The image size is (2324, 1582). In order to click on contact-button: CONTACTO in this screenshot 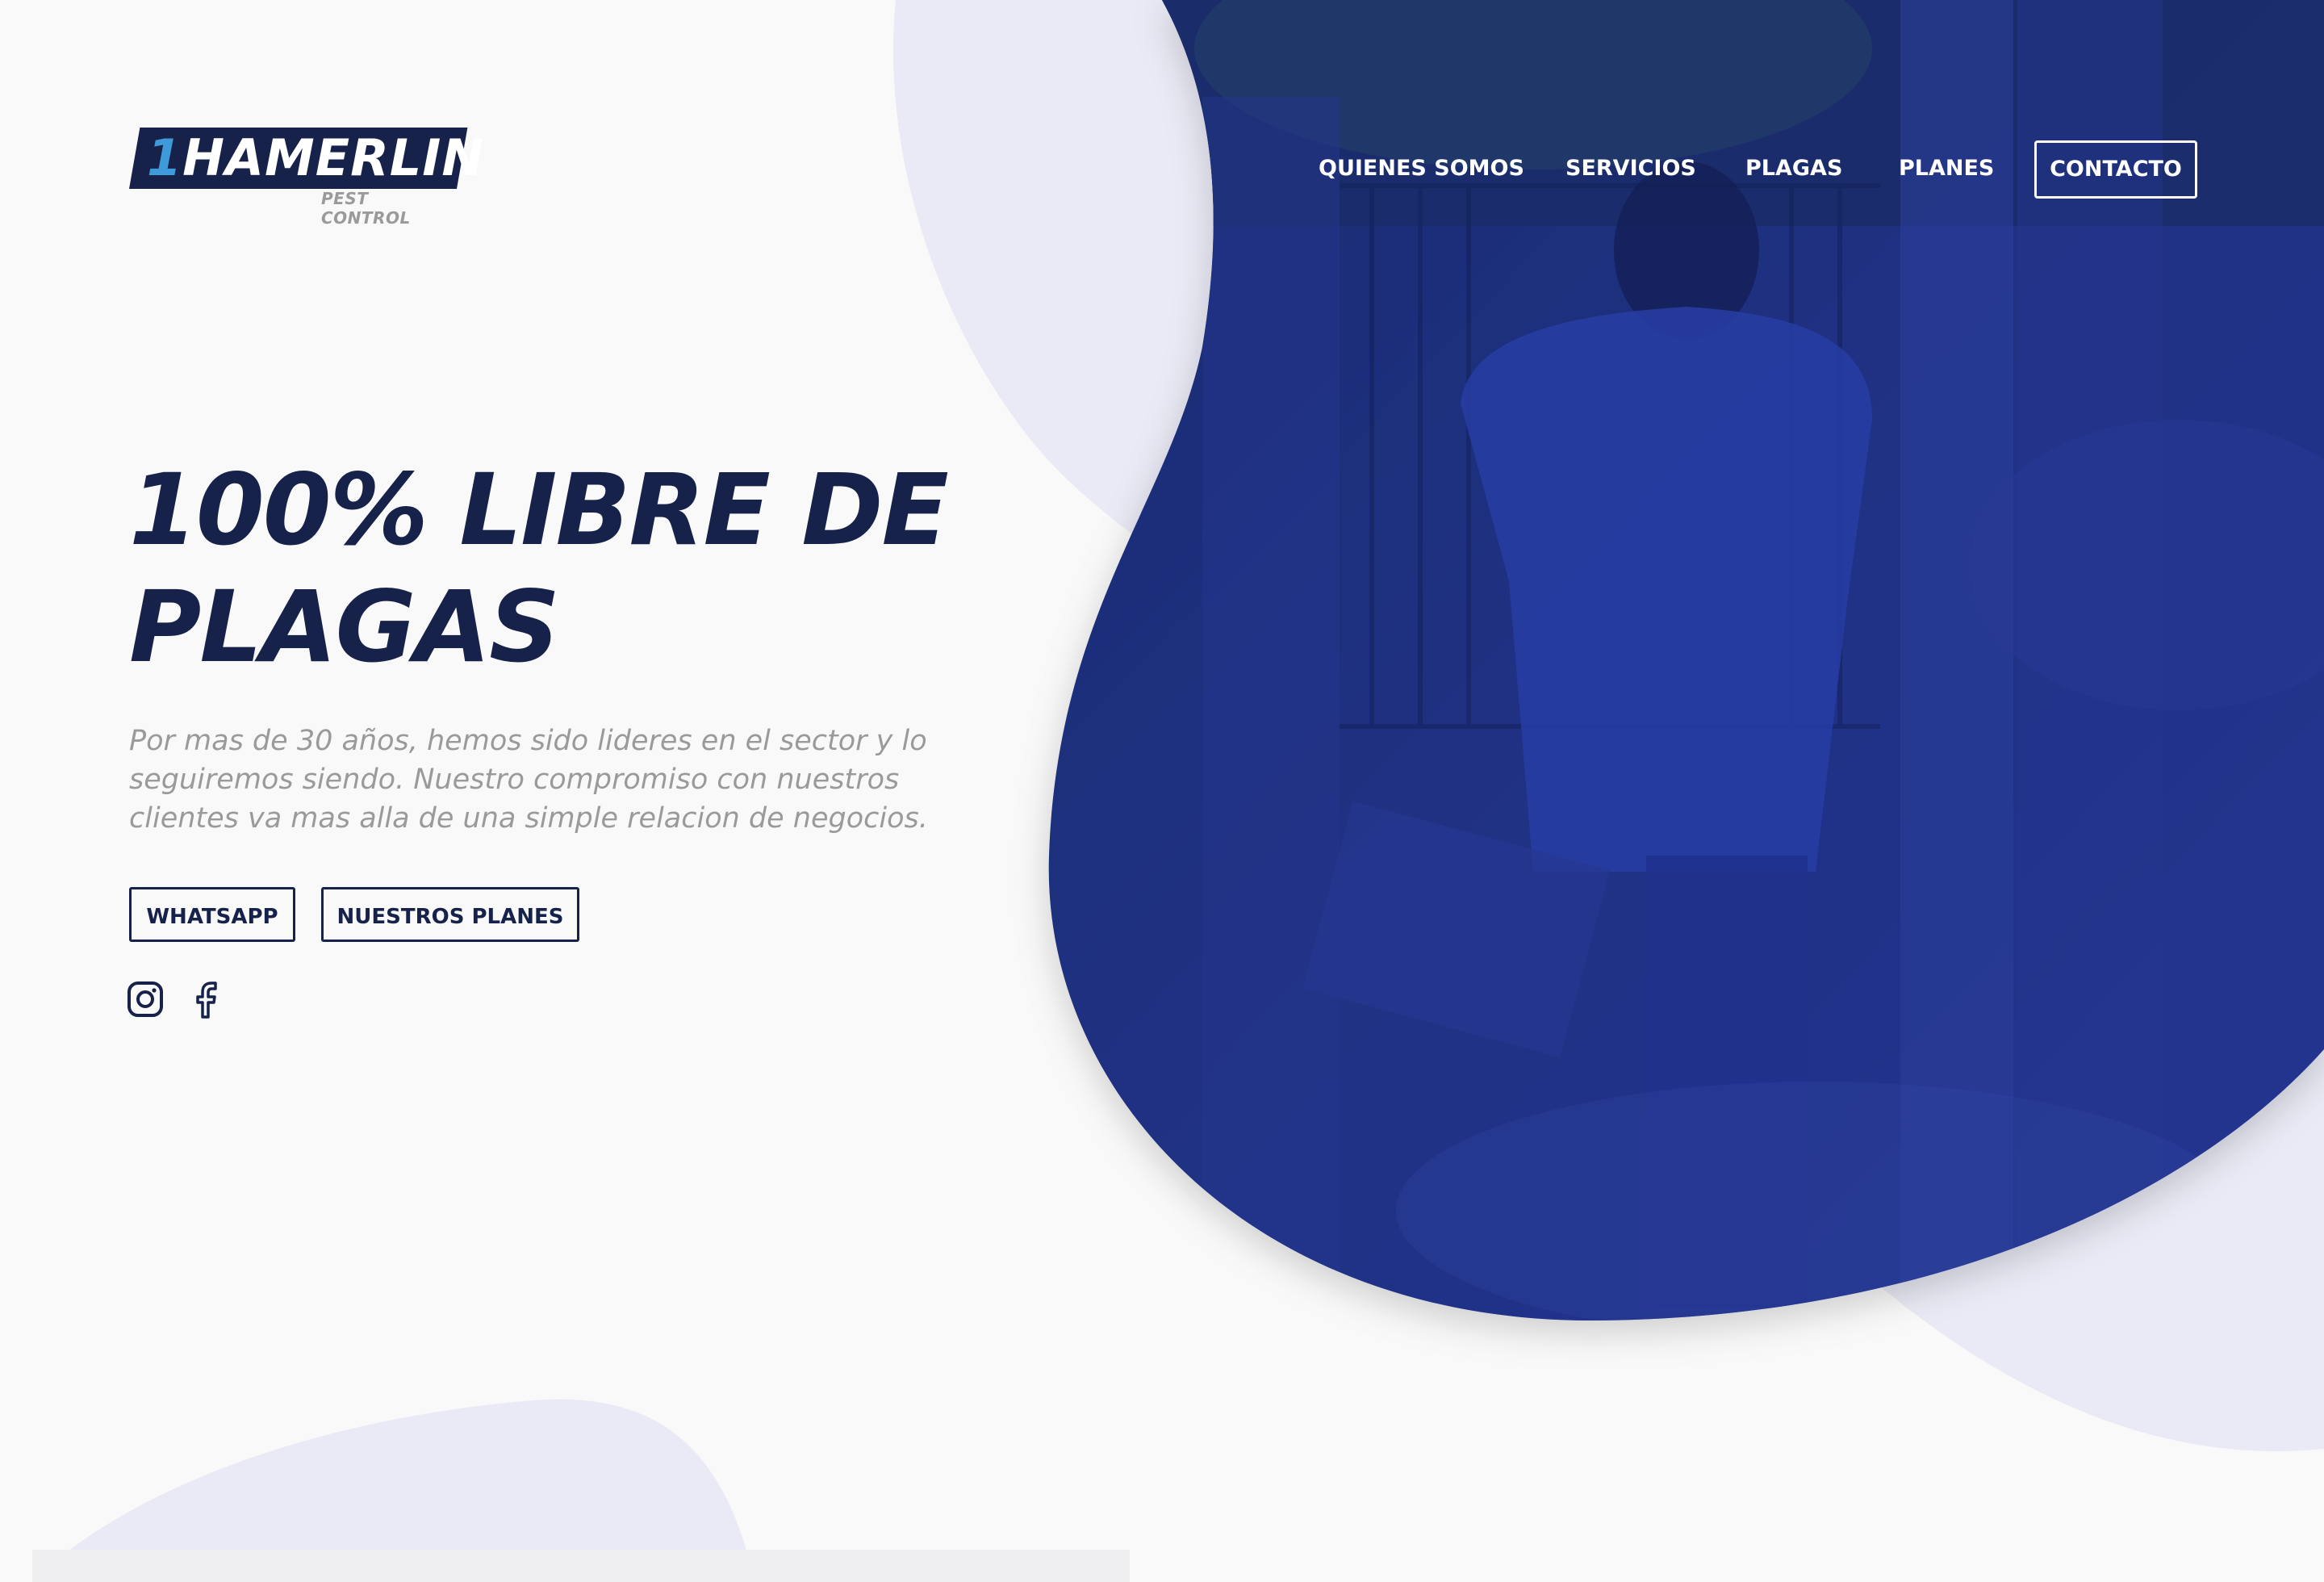, I will do `click(2115, 169)`.